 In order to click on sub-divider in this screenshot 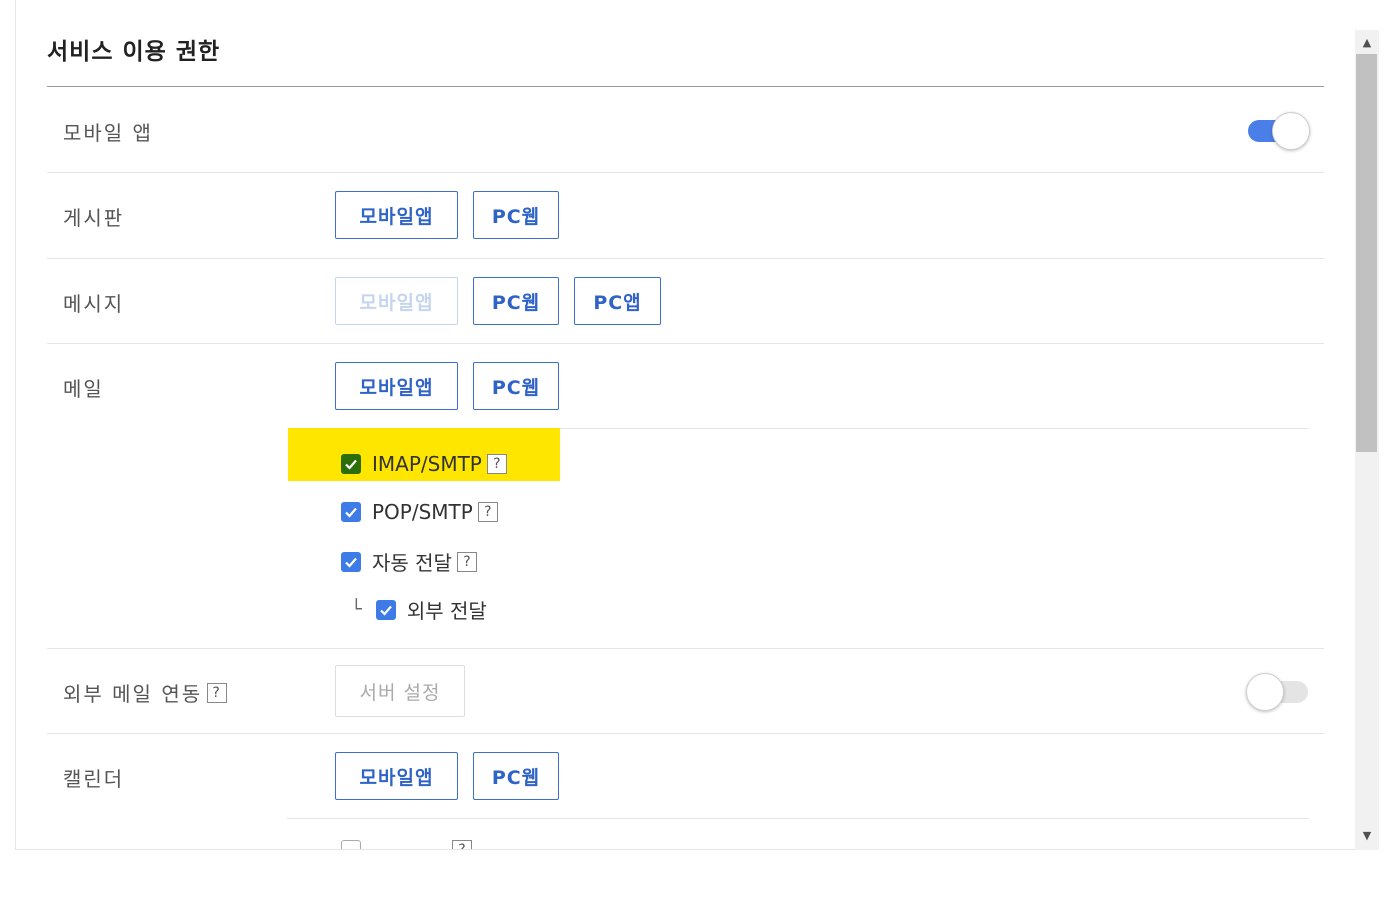, I will do `click(798, 818)`.